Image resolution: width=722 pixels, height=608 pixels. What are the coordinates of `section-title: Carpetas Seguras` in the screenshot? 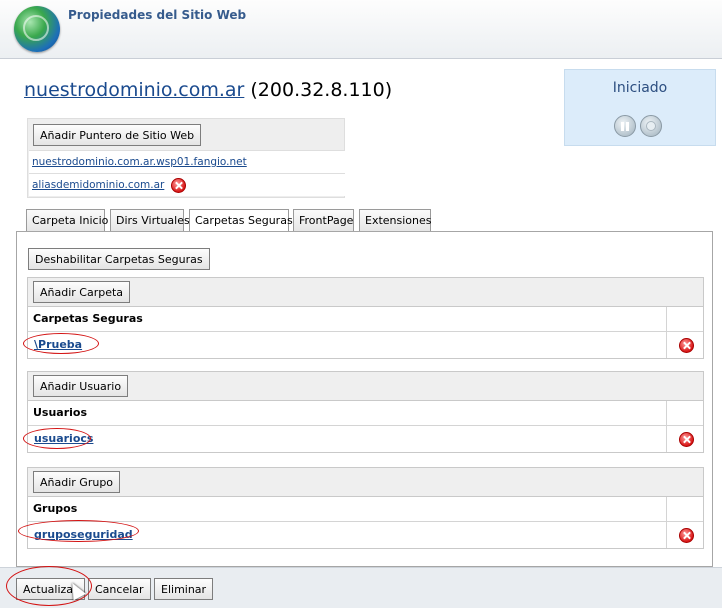 It's located at (88, 318).